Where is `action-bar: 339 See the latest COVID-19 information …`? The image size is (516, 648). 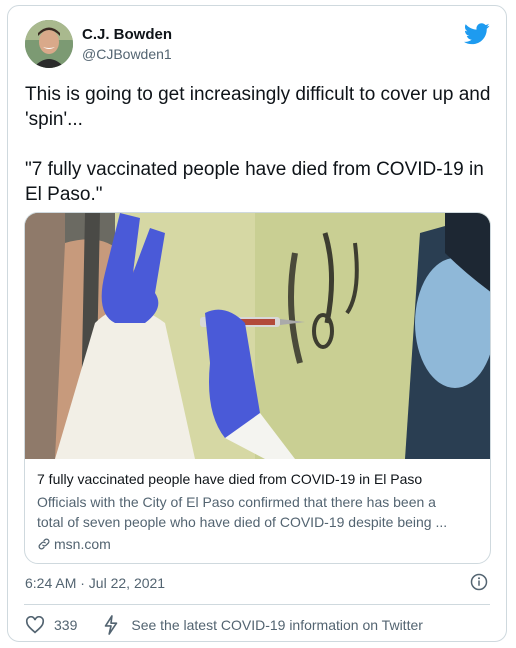
action-bar: 339 See the latest COVID-19 information … is located at coordinates (224, 625).